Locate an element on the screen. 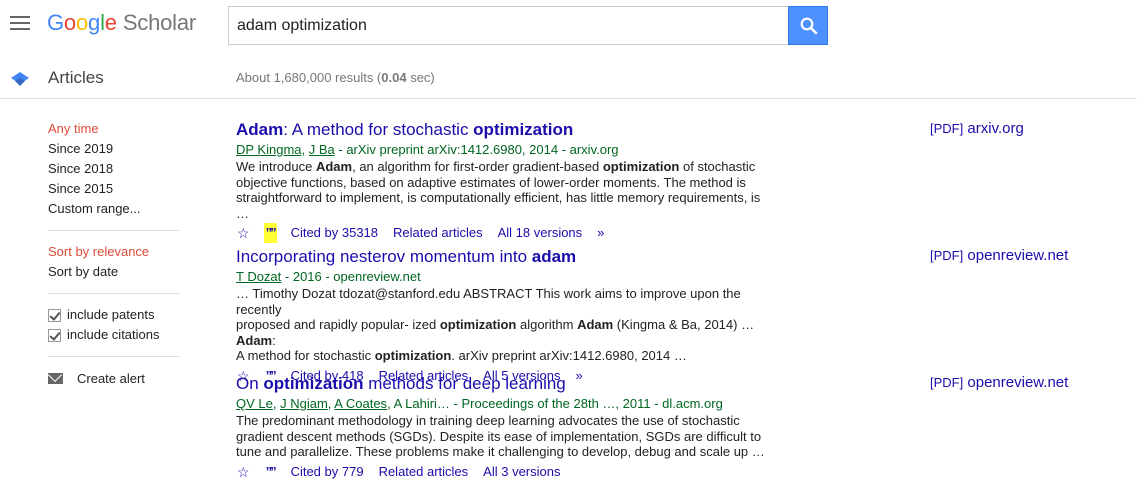 This screenshot has height=498, width=1137. results-prefix: About 1,680,000 results ( is located at coordinates (309, 77).